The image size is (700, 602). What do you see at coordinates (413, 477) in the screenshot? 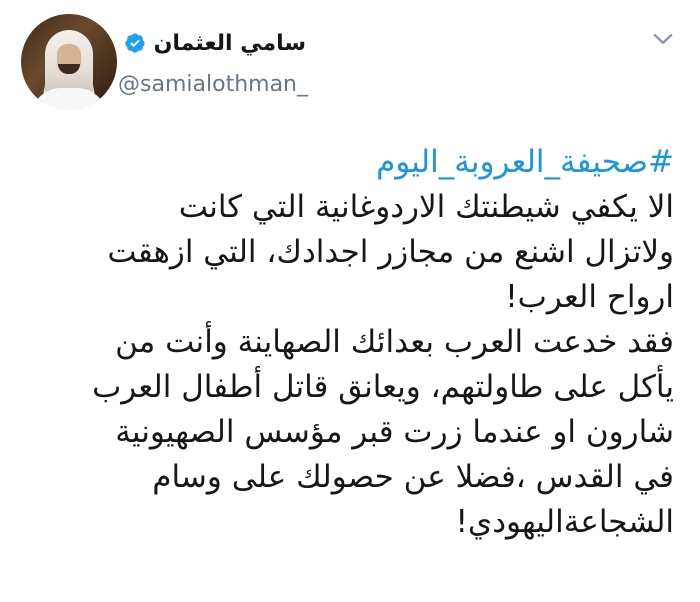
I see `tweet-line: في القدس ،فضلا عن حصولك على وسام` at bounding box center [413, 477].